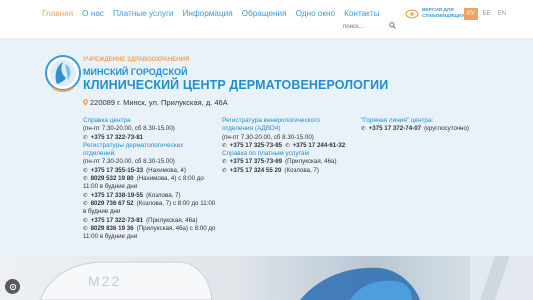  Describe the element at coordinates (129, 129) in the screenshot. I see `info-hours: (пн-пт 7.30-20.00, сб 8.30-15.00)` at that location.